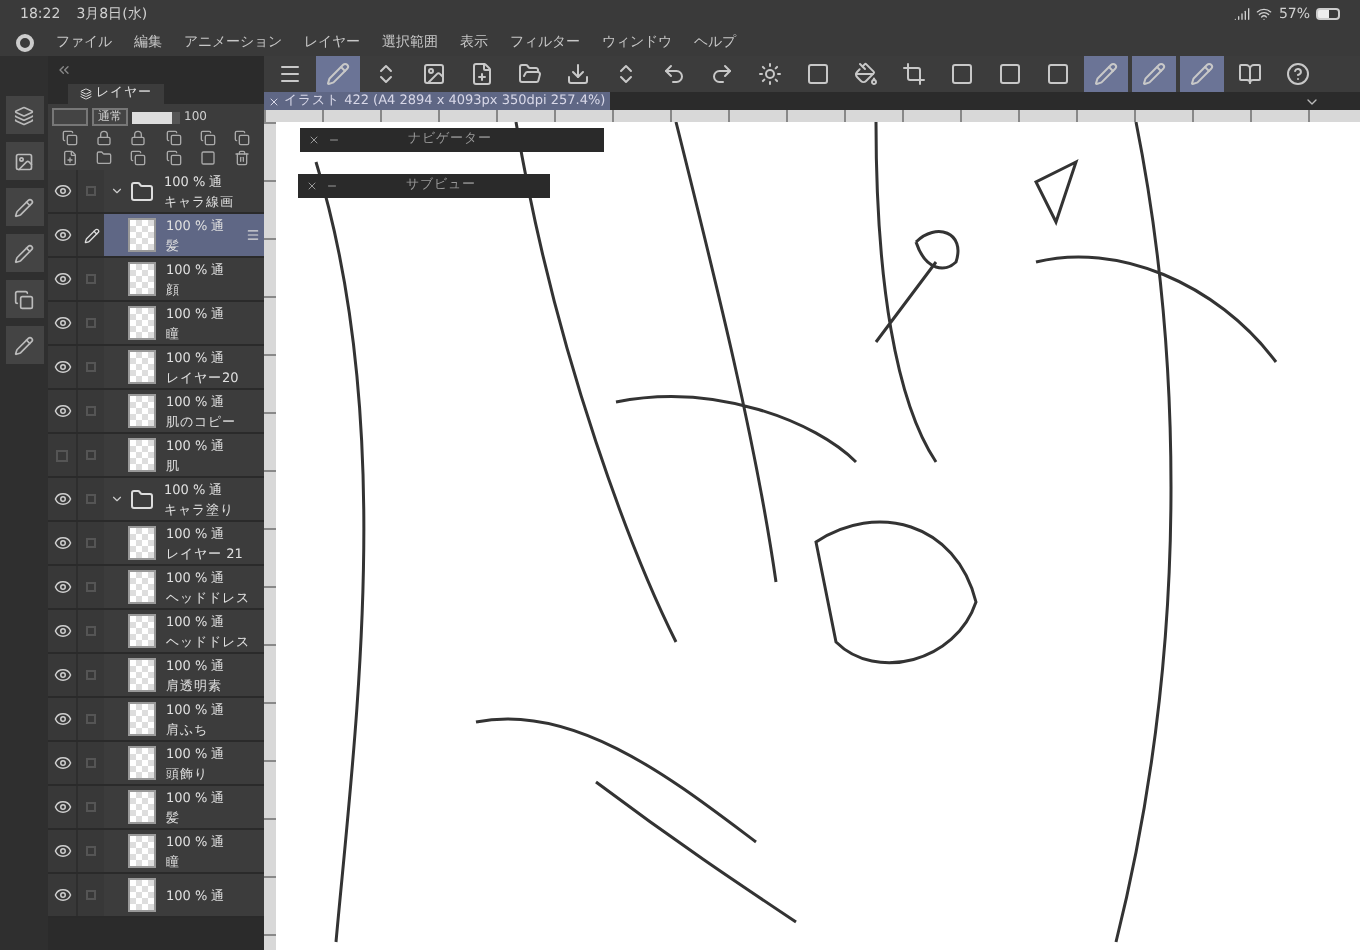 This screenshot has width=1360, height=950. I want to click on new-file-icon, so click(482, 74).